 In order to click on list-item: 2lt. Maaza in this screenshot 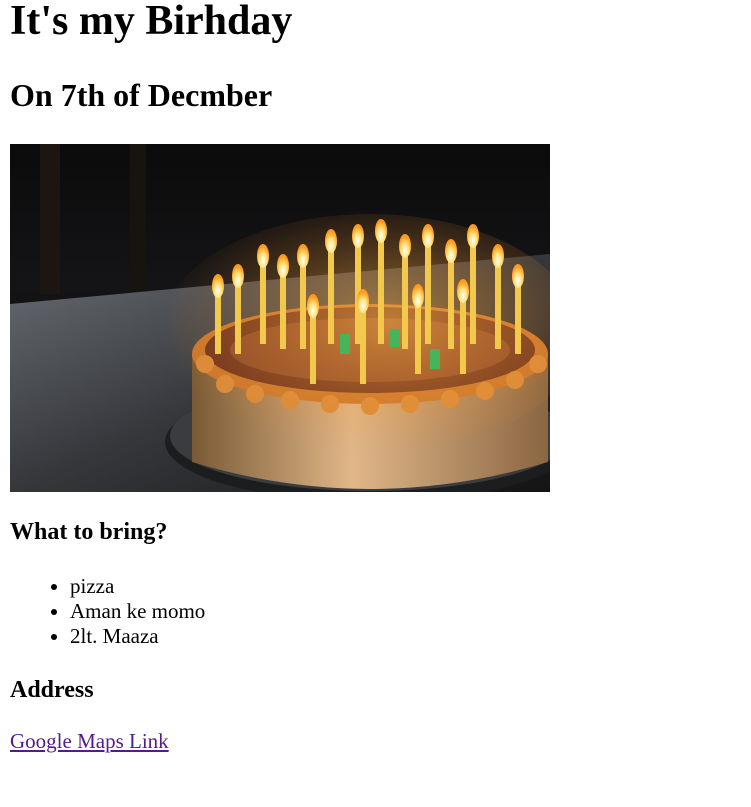, I will do `click(137, 636)`.